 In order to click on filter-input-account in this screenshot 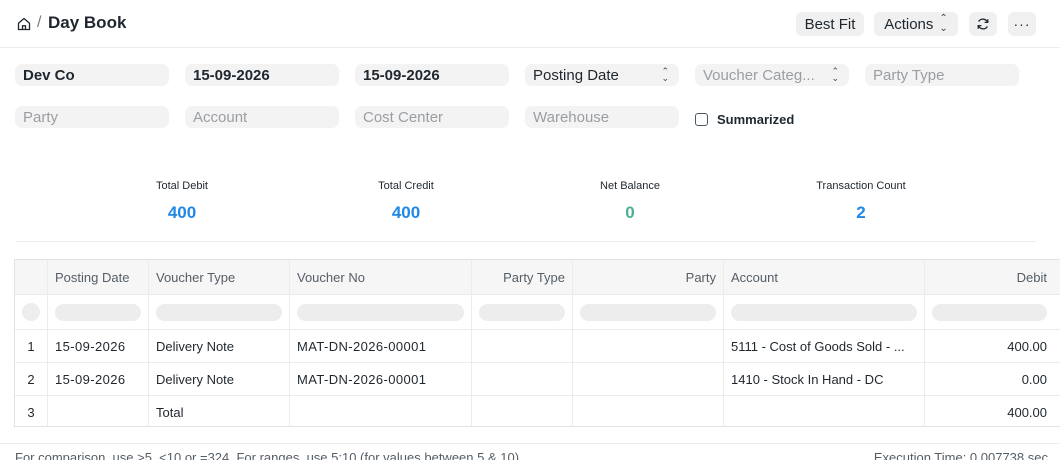, I will do `click(824, 312)`.